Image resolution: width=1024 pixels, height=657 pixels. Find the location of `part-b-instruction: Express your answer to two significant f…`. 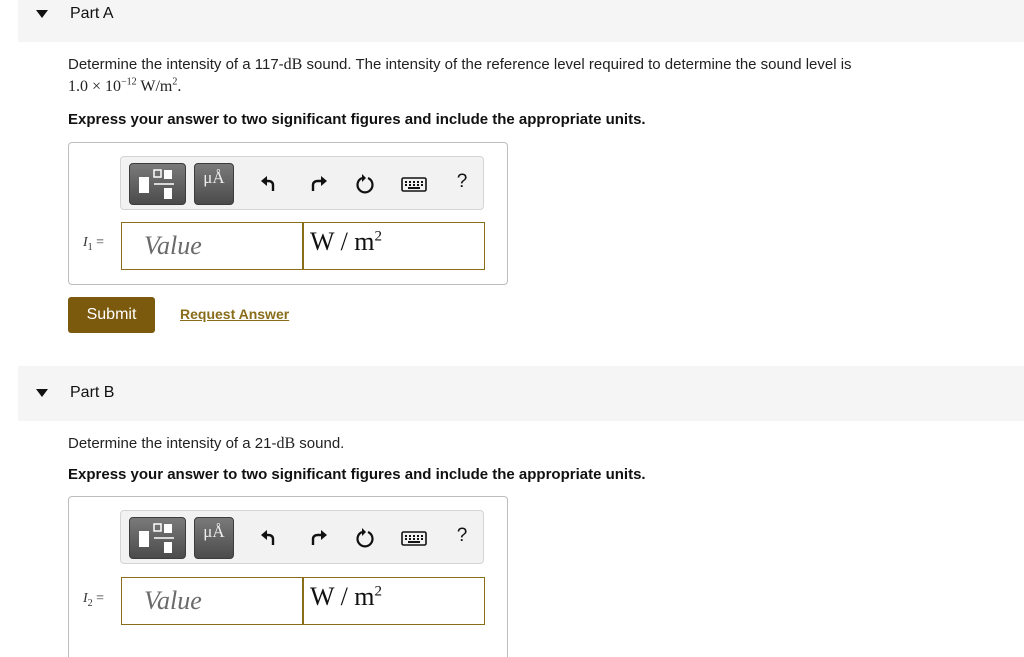

part-b-instruction: Express your answer to two significant f… is located at coordinates (357, 474).